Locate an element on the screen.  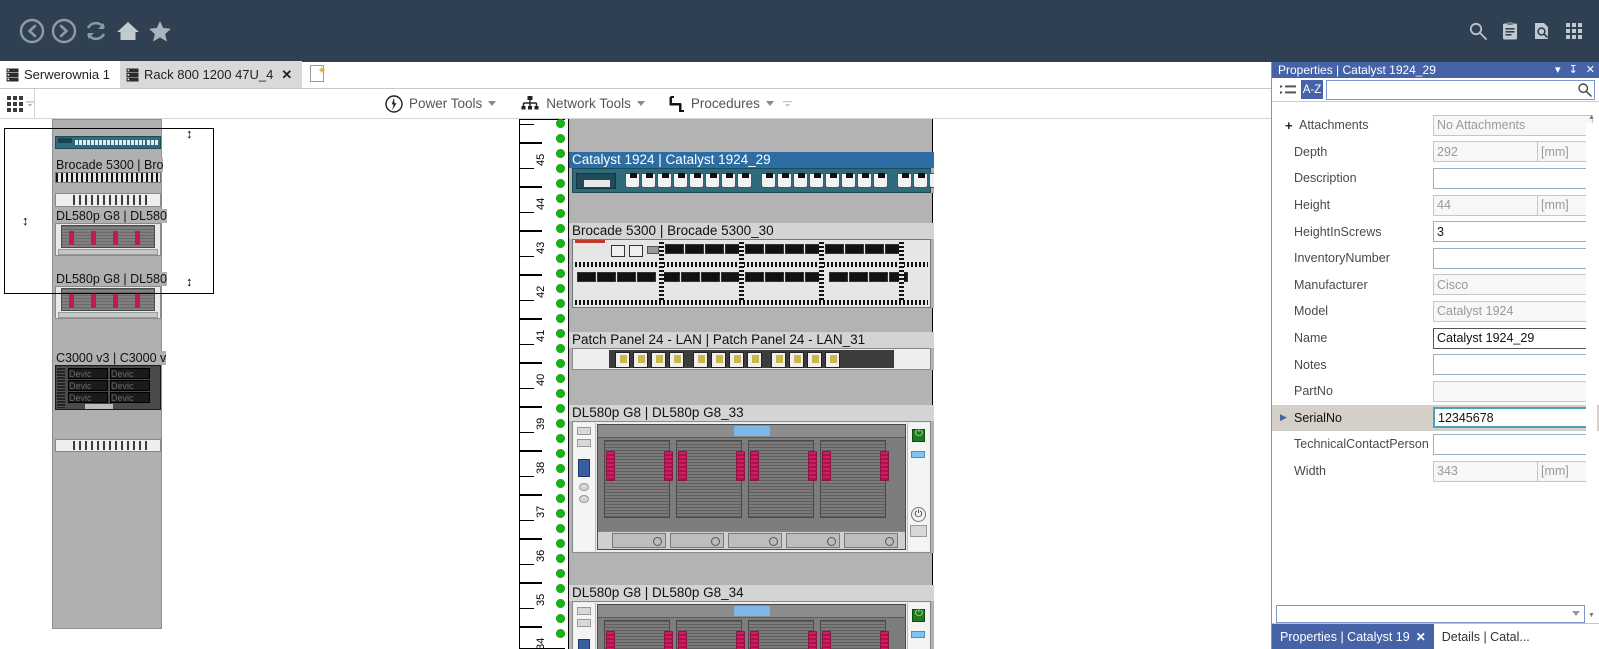
property-row-attachments: + Attachments No Attachments is located at coordinates (1435, 125).